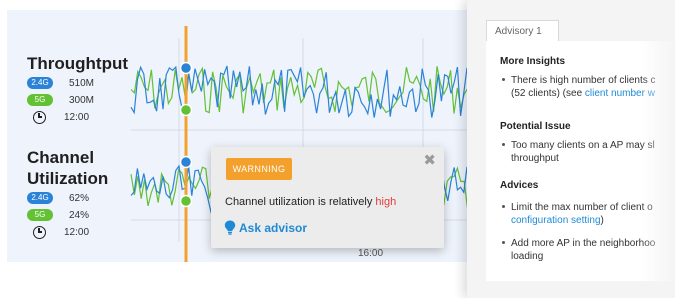 Image resolution: width=675 pixels, height=298 pixels. I want to click on throughput-legend: Throughtput 2.4G 510M 5G 300M 12:00, so click(77, 89).